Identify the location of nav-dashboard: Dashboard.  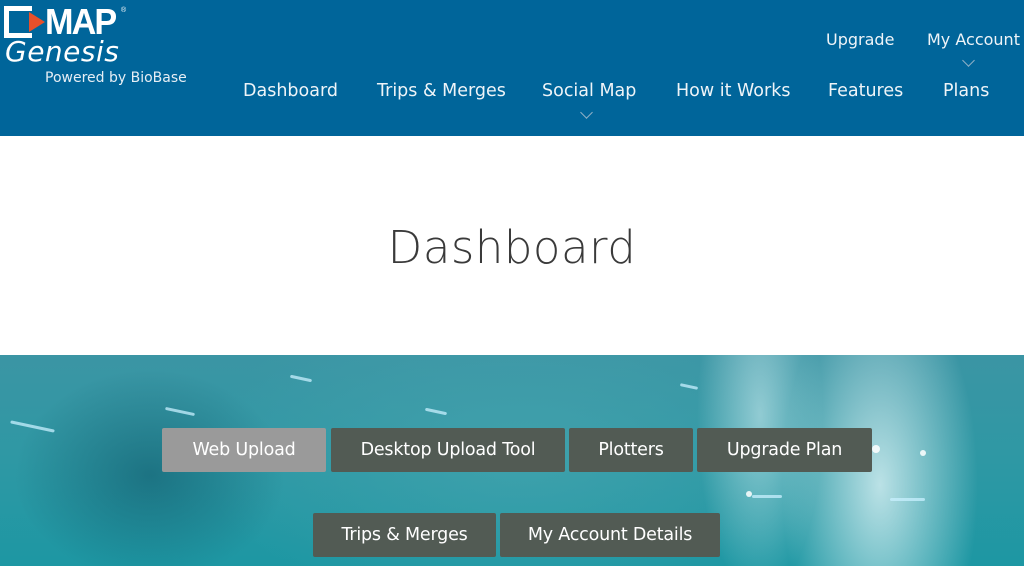
(290, 91).